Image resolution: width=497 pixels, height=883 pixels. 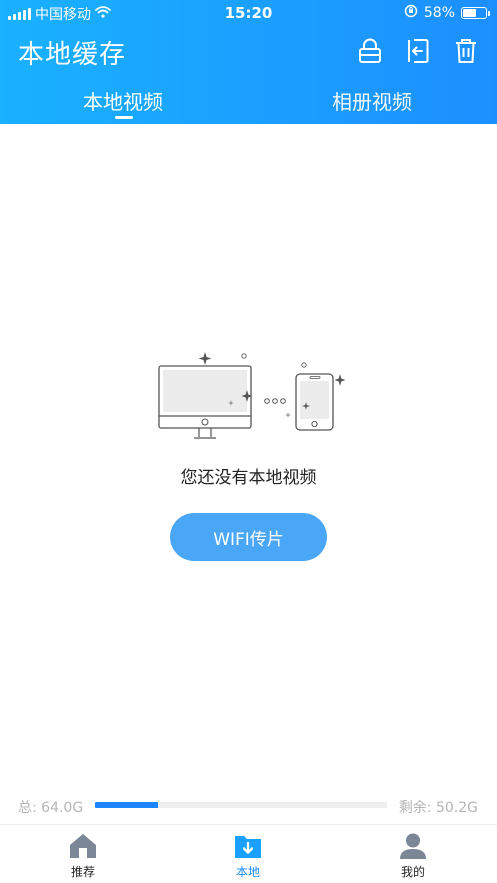 What do you see at coordinates (248, 105) in the screenshot?
I see `tab-bar: 本地视频 相册视频` at bounding box center [248, 105].